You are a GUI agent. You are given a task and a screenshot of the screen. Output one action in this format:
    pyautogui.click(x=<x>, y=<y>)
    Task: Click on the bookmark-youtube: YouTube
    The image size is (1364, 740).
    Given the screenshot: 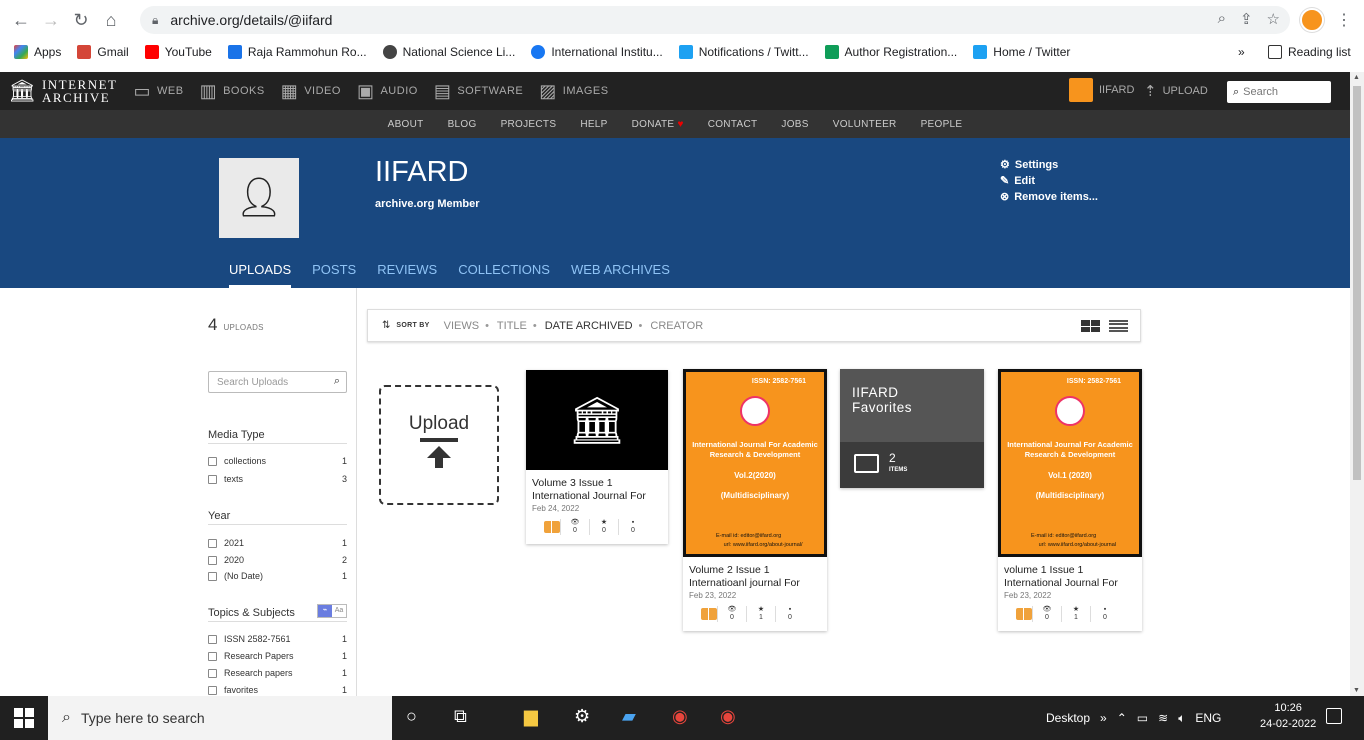 What is the action you would take?
    pyautogui.click(x=178, y=52)
    